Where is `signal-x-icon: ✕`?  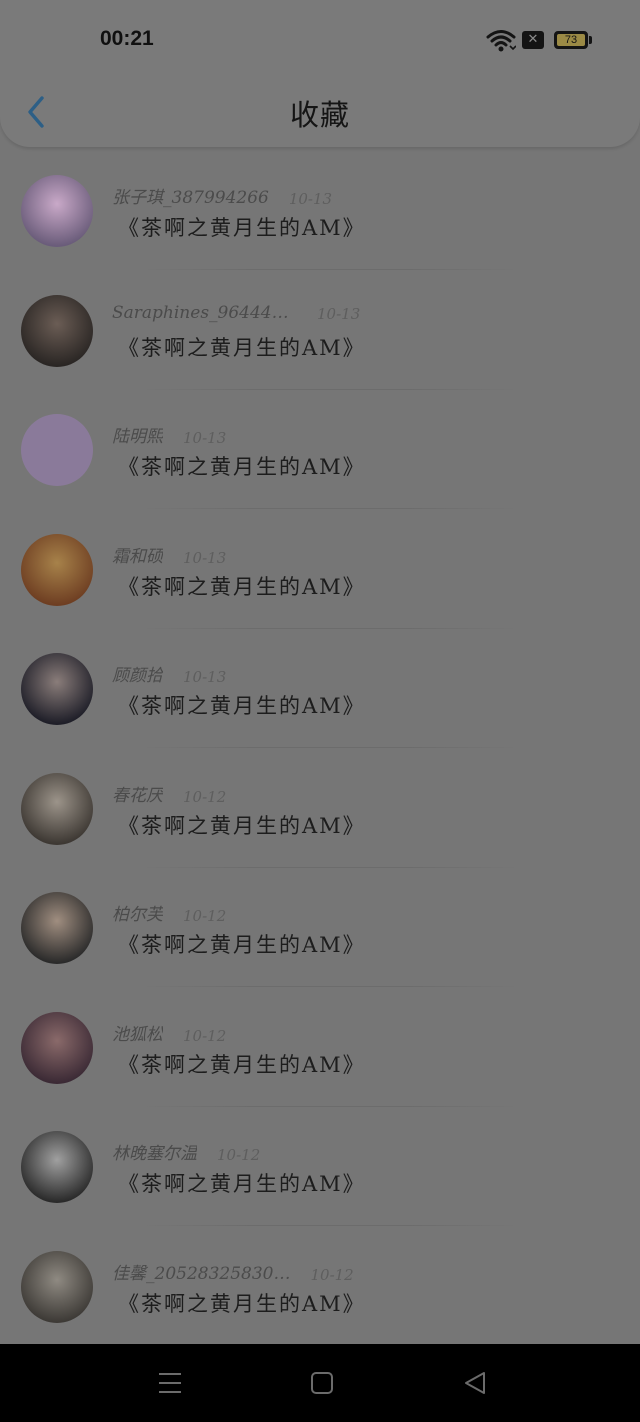 signal-x-icon: ✕ is located at coordinates (533, 40).